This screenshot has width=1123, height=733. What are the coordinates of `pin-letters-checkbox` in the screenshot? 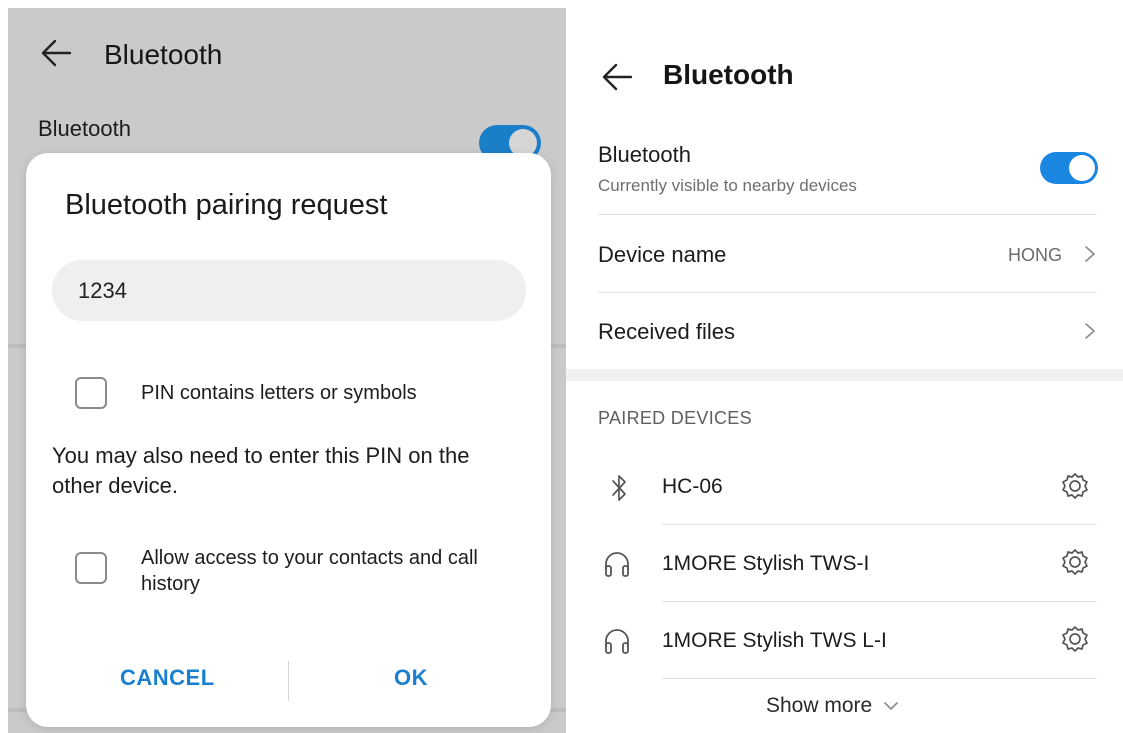 It's located at (91, 393).